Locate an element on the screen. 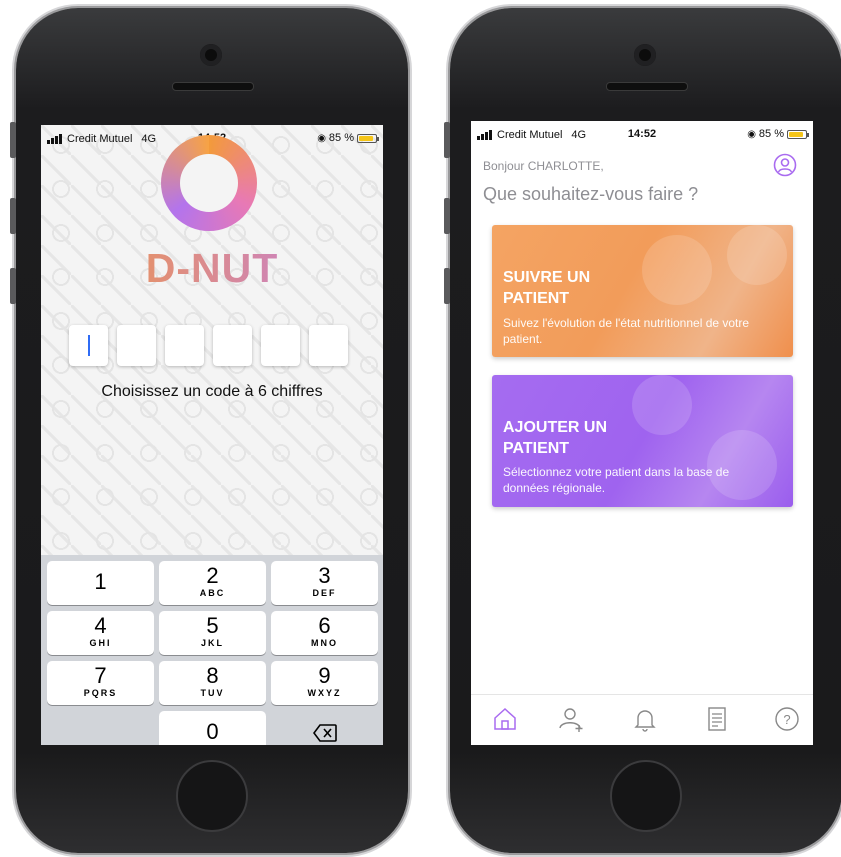  key-letters: TUV is located at coordinates (212, 693).